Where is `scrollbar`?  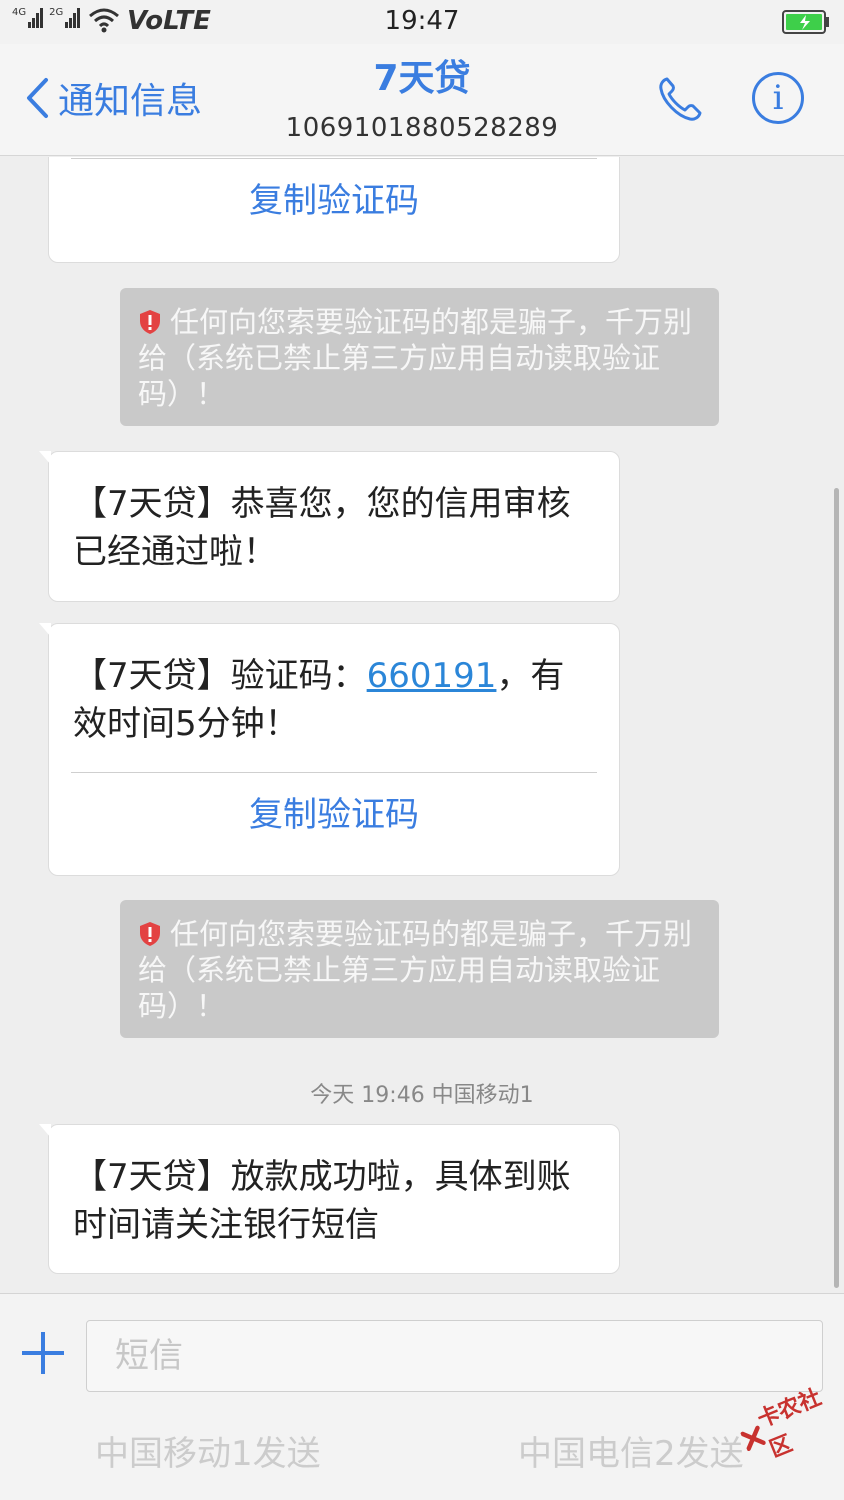
scrollbar is located at coordinates (836, 888).